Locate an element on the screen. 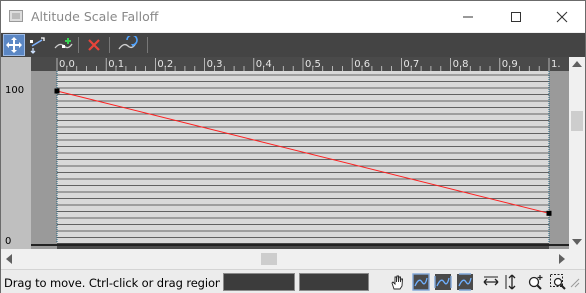 The height and width of the screenshot is (293, 586). maximize-button is located at coordinates (516, 16).